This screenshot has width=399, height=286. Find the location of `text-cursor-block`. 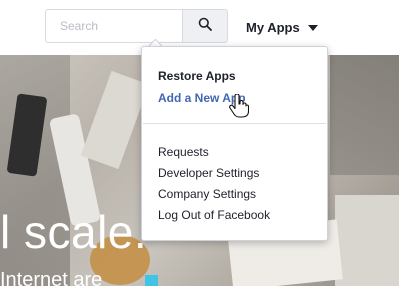

text-cursor-block is located at coordinates (151, 280).